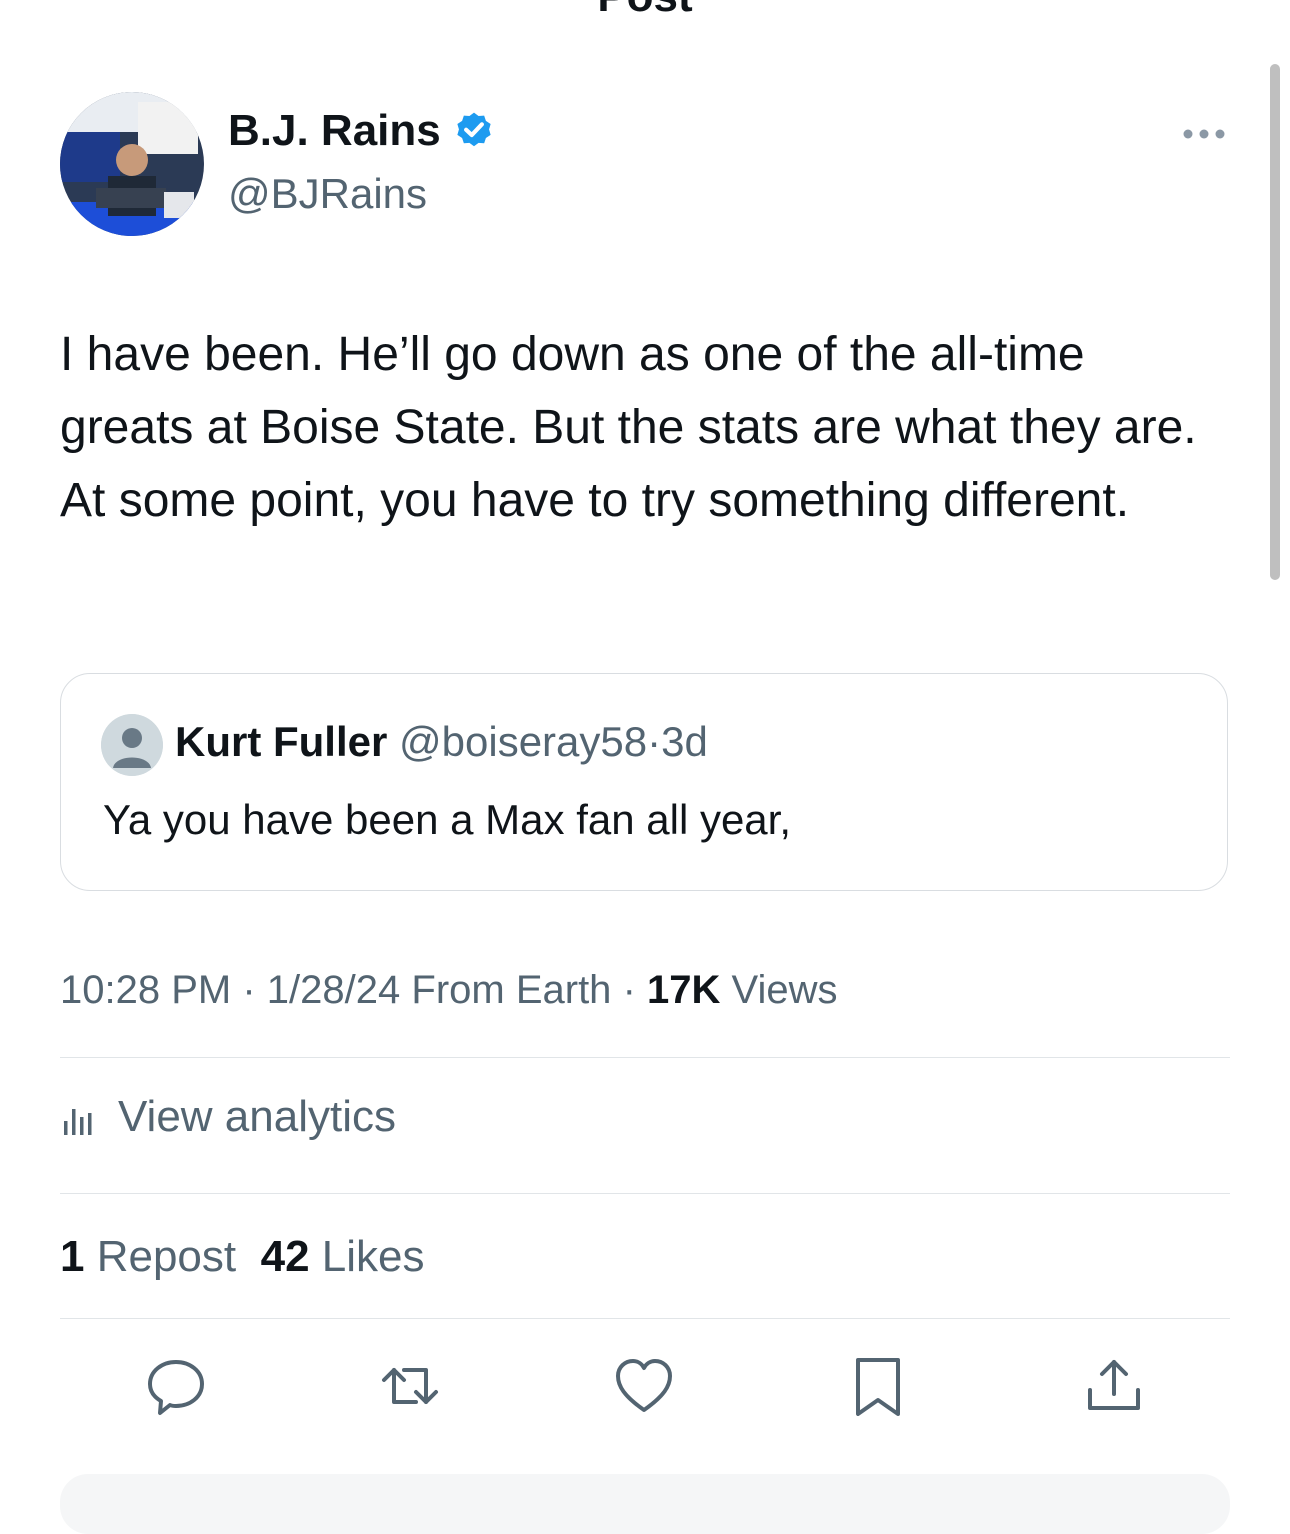 The height and width of the screenshot is (1534, 1290). I want to click on like-icon, so click(644, 1386).